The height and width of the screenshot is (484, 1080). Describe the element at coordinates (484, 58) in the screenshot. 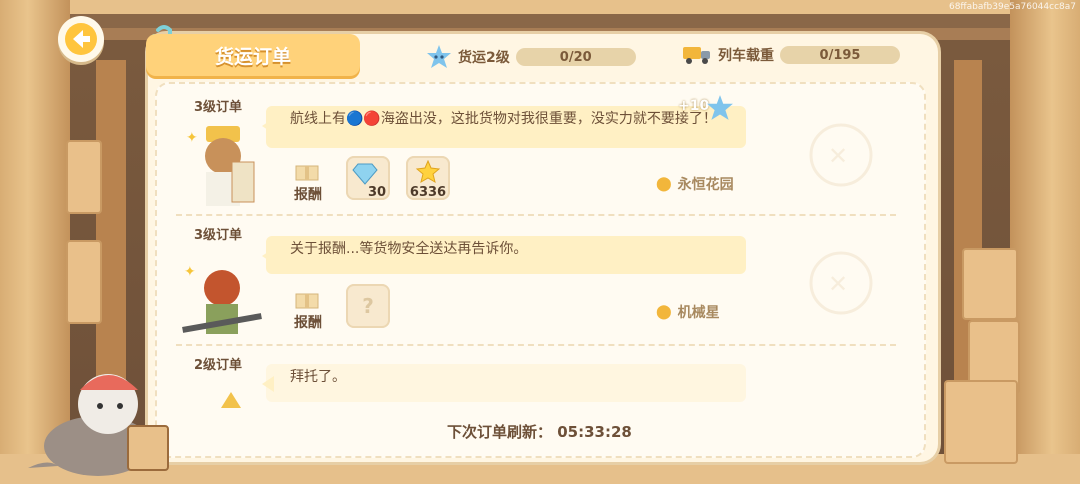

I see `cargo-level-label: 货运2级` at that location.